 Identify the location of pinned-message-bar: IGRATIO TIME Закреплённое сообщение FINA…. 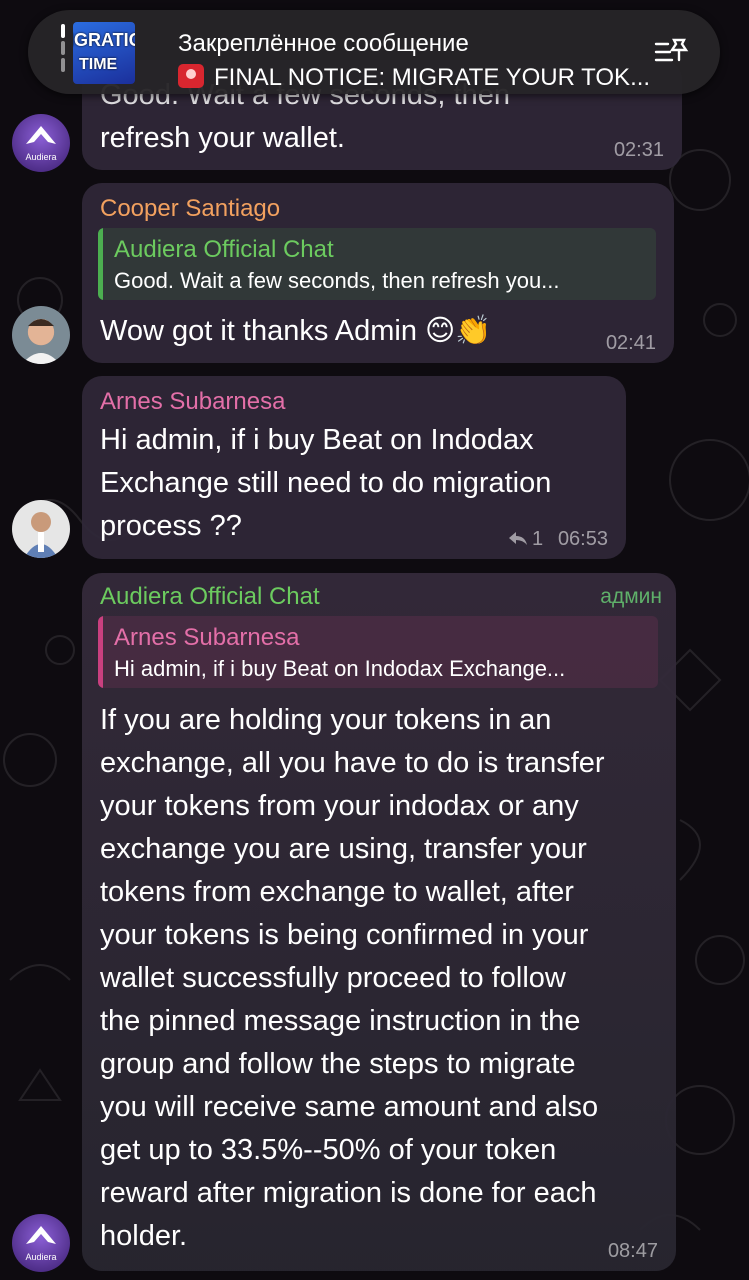
(374, 52).